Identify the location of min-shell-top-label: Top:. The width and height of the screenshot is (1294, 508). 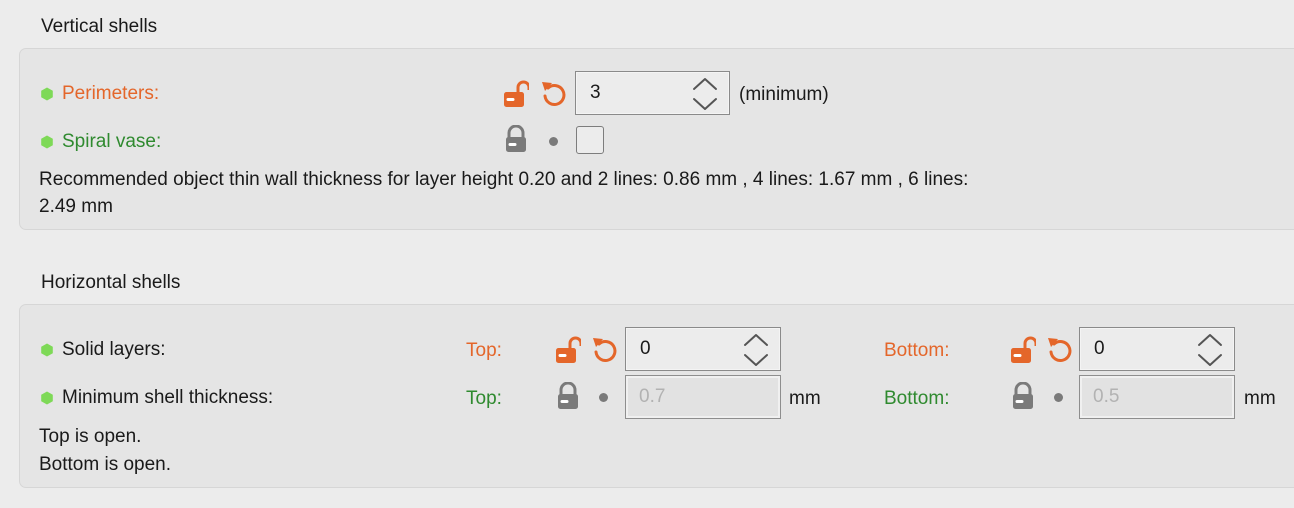
(484, 398).